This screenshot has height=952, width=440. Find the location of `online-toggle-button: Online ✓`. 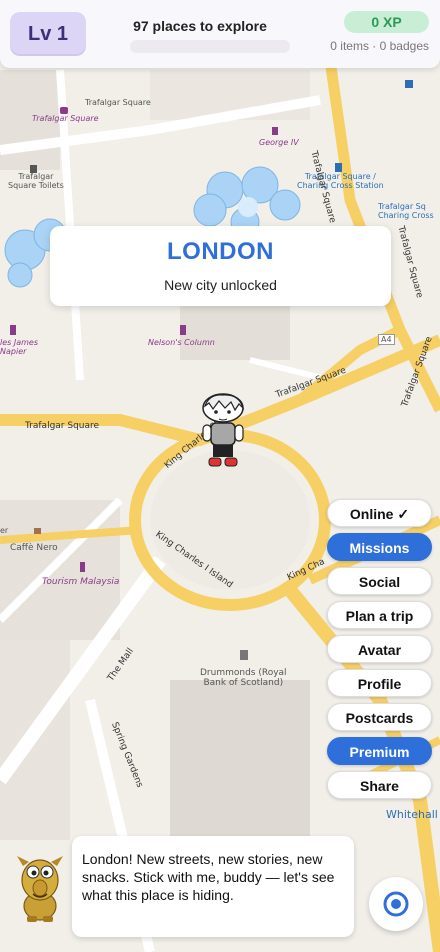

online-toggle-button: Online ✓ is located at coordinates (379, 513).